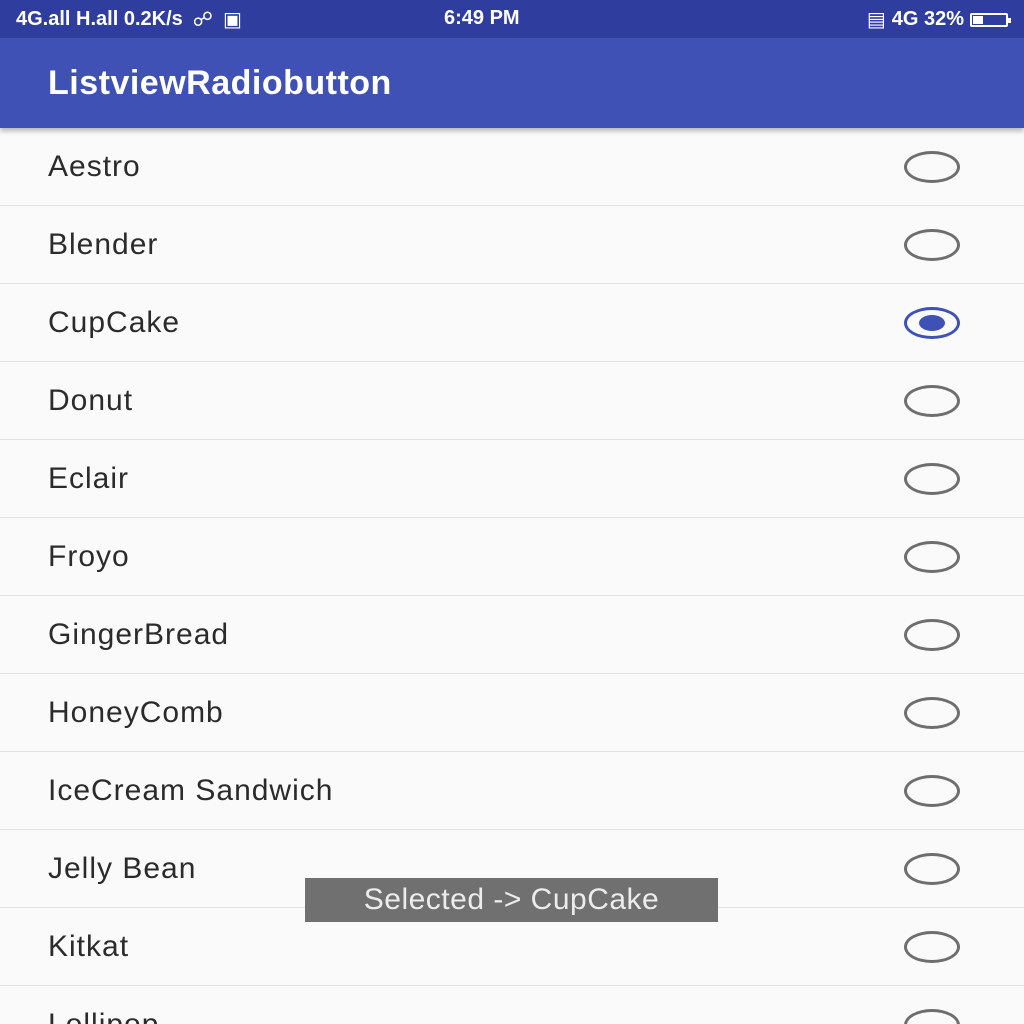 This screenshot has height=1024, width=1024. I want to click on list-item-label: Lollipop, so click(103, 1016).